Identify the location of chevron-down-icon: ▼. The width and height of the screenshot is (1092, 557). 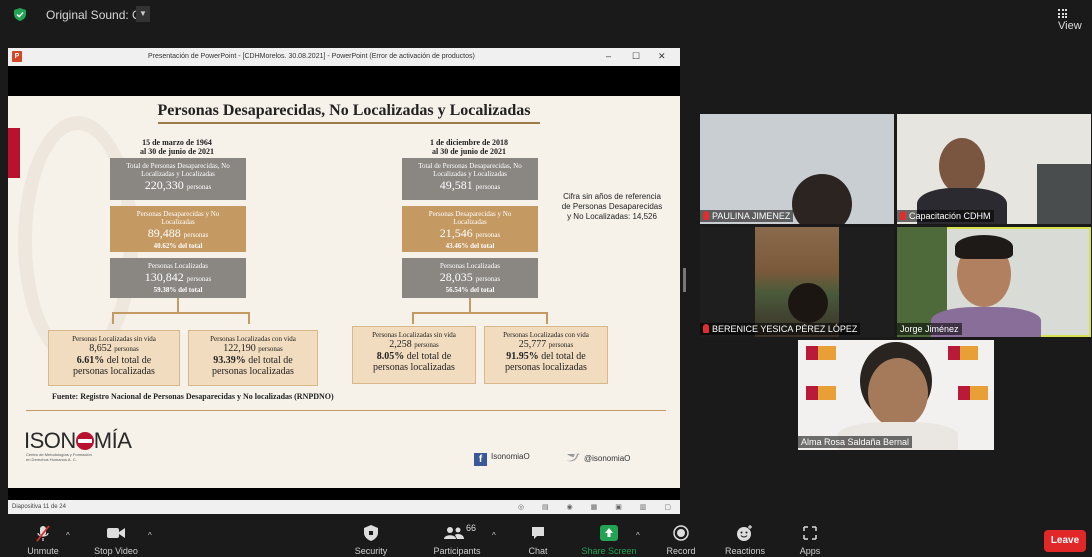
(143, 14).